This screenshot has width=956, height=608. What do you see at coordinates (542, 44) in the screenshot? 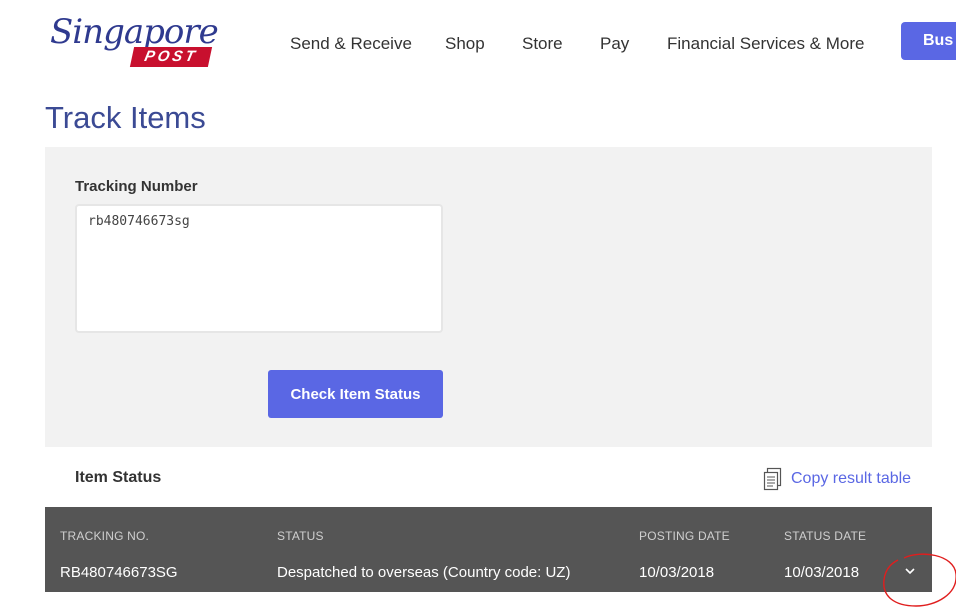
I see `nav-store: Store` at bounding box center [542, 44].